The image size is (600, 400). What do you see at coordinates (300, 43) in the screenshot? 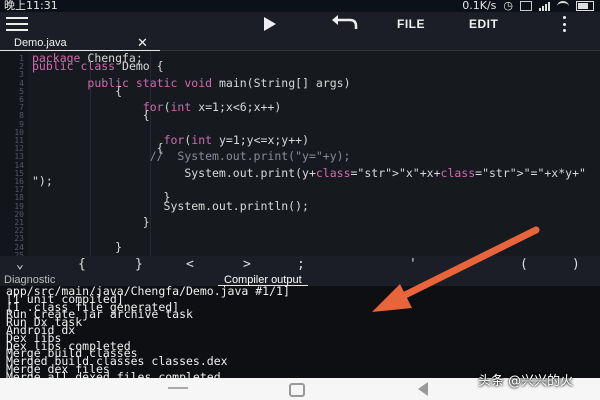
I see `file-tab-bar: Demo.java ✕` at bounding box center [300, 43].